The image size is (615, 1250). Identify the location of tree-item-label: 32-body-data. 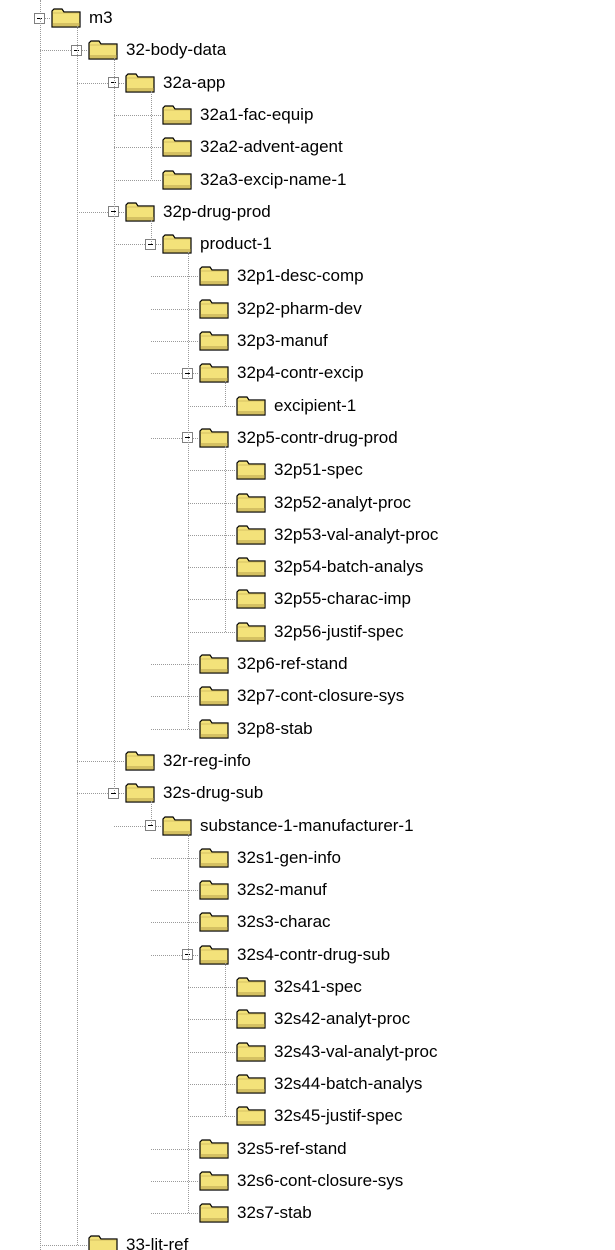
(176, 50).